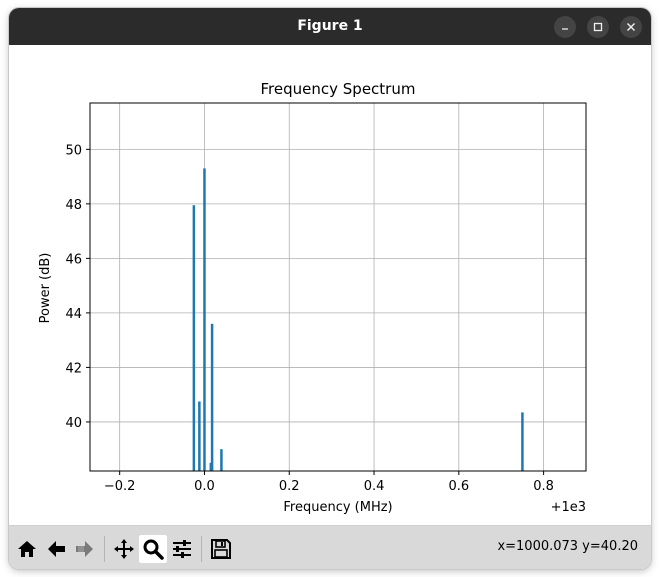 This screenshot has height=577, width=660. I want to click on pan-button, so click(124, 549).